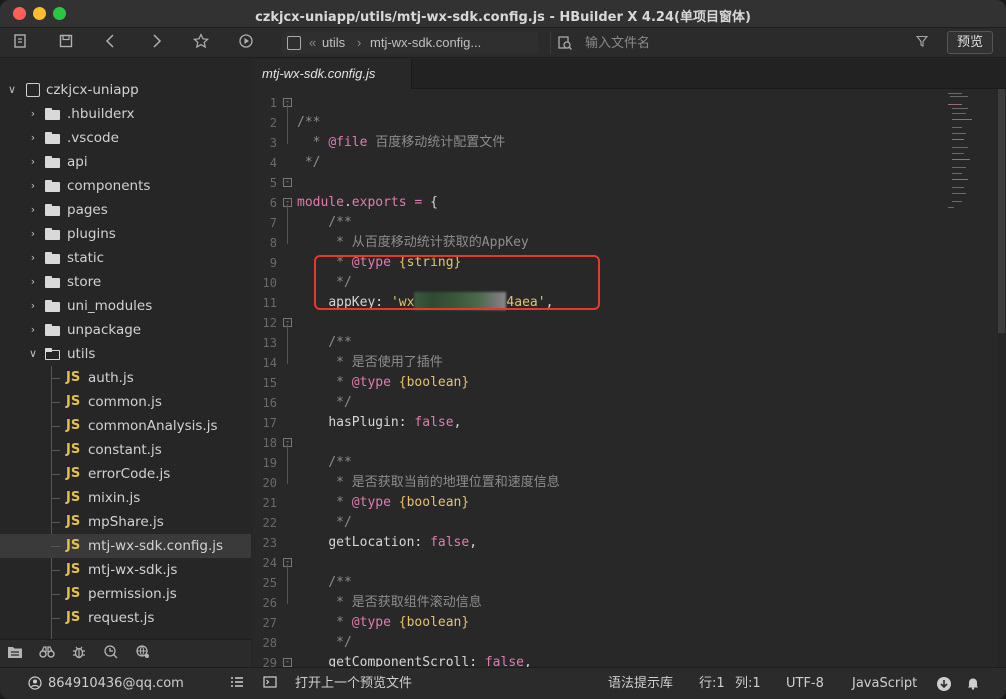 The height and width of the screenshot is (699, 1006). I want to click on tree-item-folder: › components, so click(125, 186).